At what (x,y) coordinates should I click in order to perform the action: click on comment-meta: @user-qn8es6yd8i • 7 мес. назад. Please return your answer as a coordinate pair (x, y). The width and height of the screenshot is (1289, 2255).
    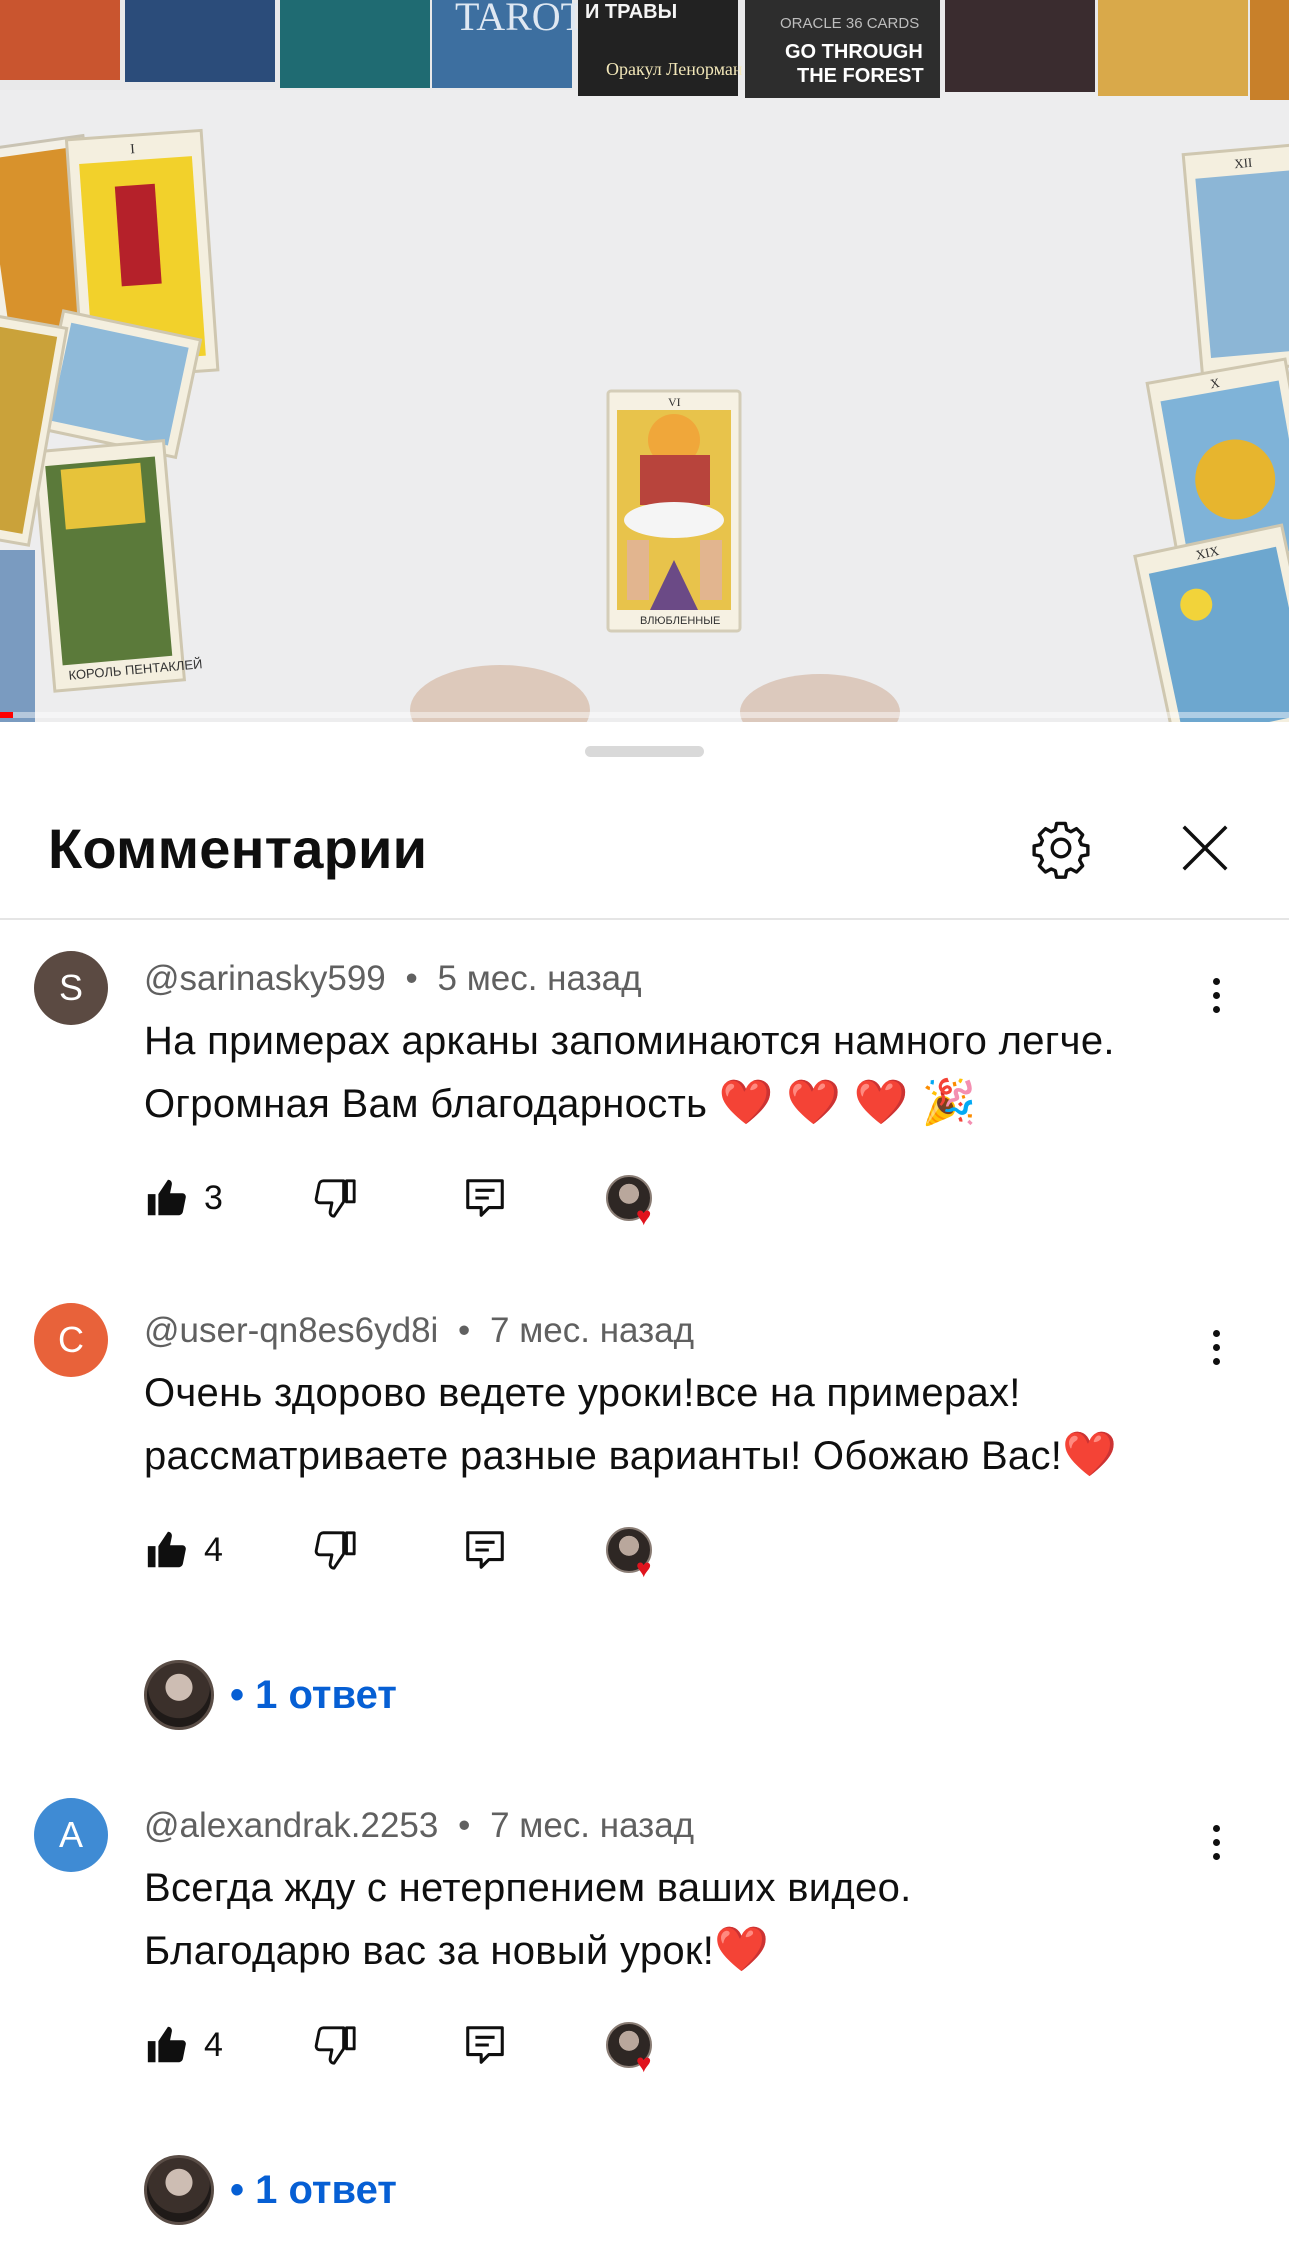
    Looking at the image, I should click on (419, 1331).